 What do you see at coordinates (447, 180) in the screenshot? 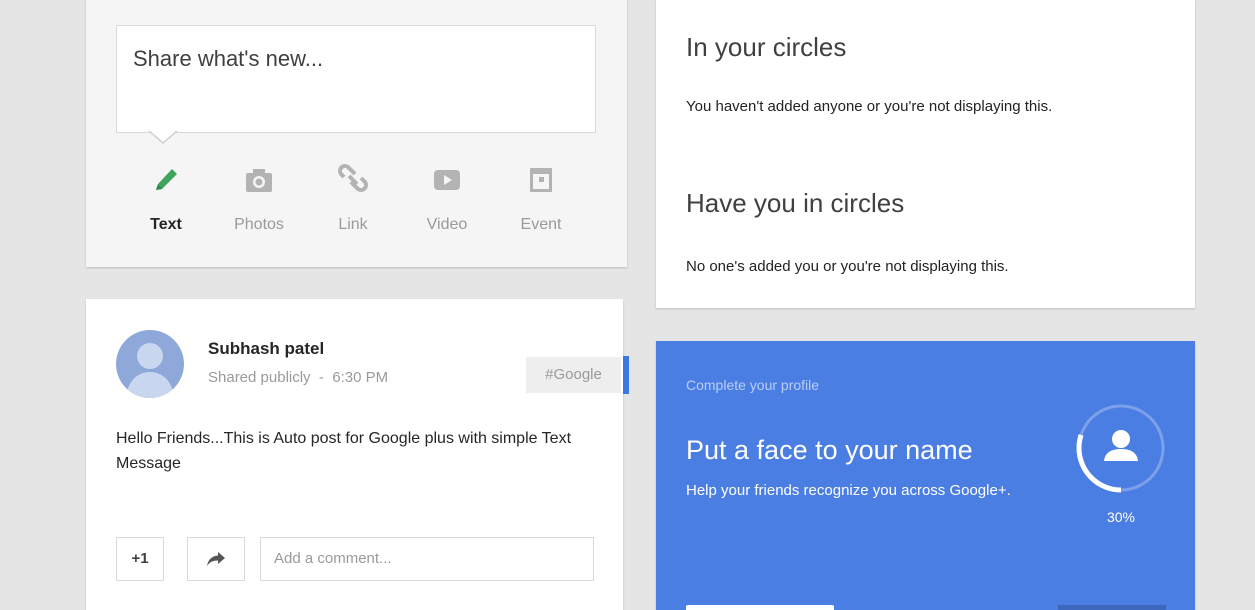
I see `video-icon` at bounding box center [447, 180].